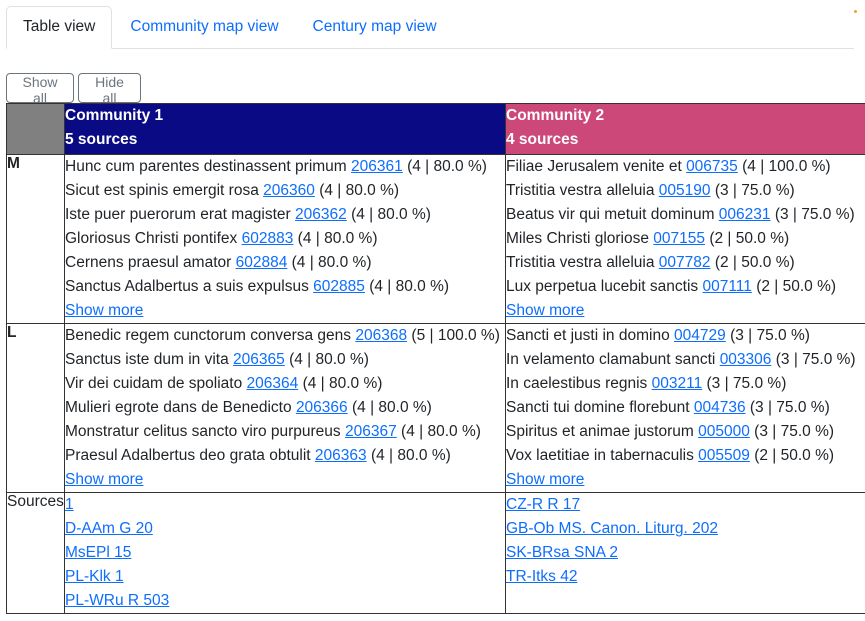  What do you see at coordinates (700, 335) in the screenshot?
I see `chant-id-link: 004729` at bounding box center [700, 335].